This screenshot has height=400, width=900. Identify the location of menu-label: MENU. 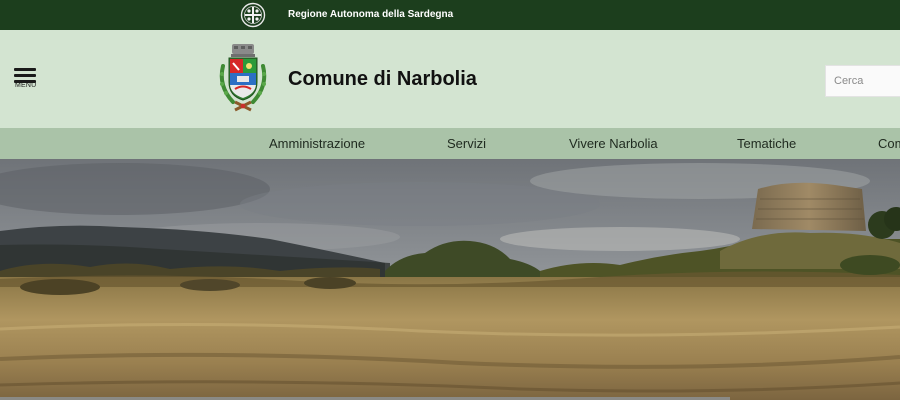
(26, 85).